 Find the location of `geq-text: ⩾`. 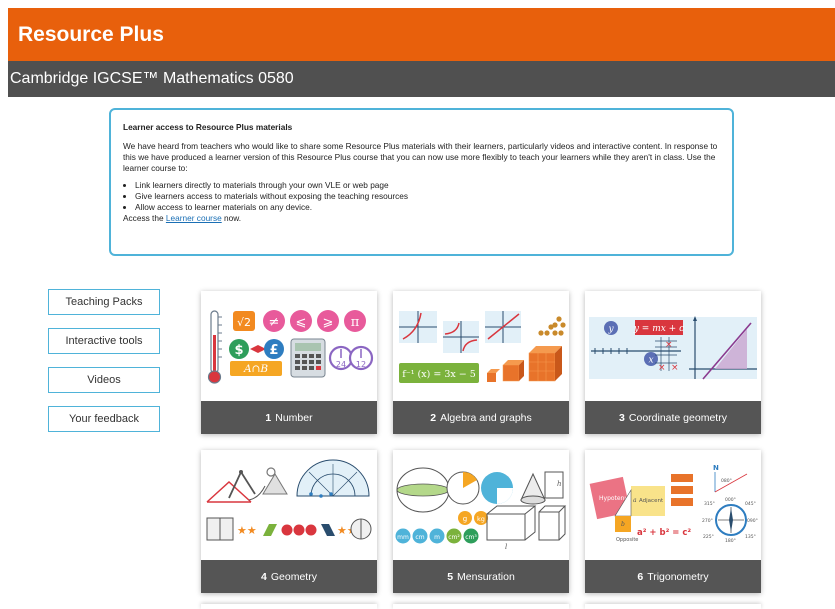

geq-text: ⩾ is located at coordinates (328, 322).